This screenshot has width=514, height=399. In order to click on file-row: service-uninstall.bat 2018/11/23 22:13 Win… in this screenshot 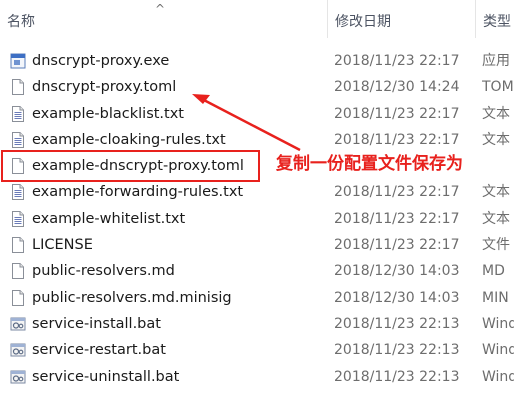, I will do `click(257, 377)`.